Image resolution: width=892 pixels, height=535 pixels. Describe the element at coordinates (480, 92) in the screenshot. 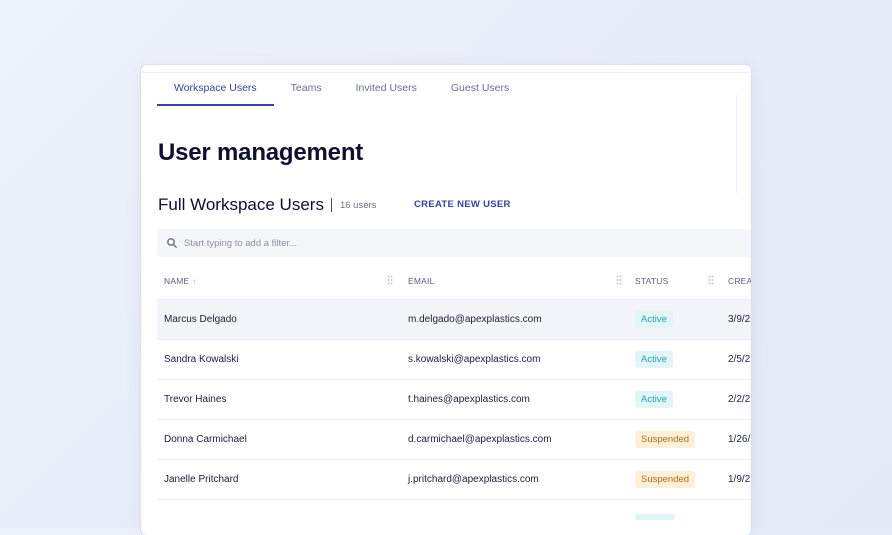

I see `tab-guest-users: Guest Users` at that location.